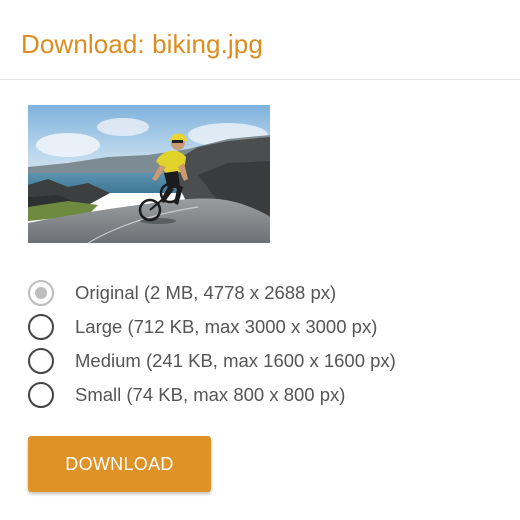 This screenshot has height=520, width=520. I want to click on size-option-small: Small (74 KB, max 800 x 800 px), so click(212, 395).